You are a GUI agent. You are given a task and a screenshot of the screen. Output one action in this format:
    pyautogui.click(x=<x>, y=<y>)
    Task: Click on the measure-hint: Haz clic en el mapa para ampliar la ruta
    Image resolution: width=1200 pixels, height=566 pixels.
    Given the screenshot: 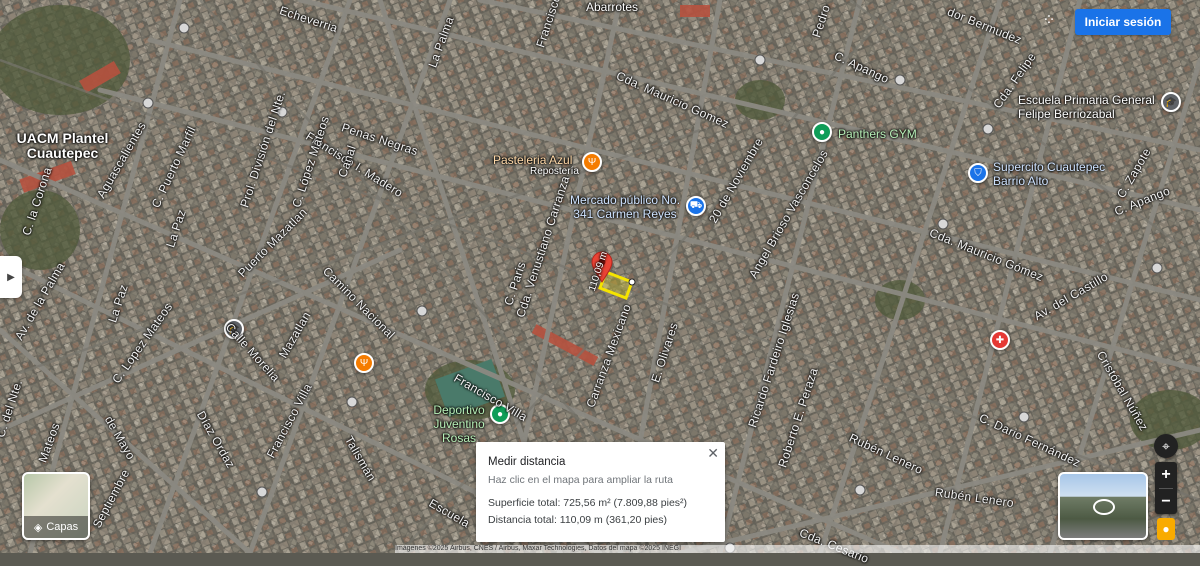 What is the action you would take?
    pyautogui.click(x=581, y=480)
    